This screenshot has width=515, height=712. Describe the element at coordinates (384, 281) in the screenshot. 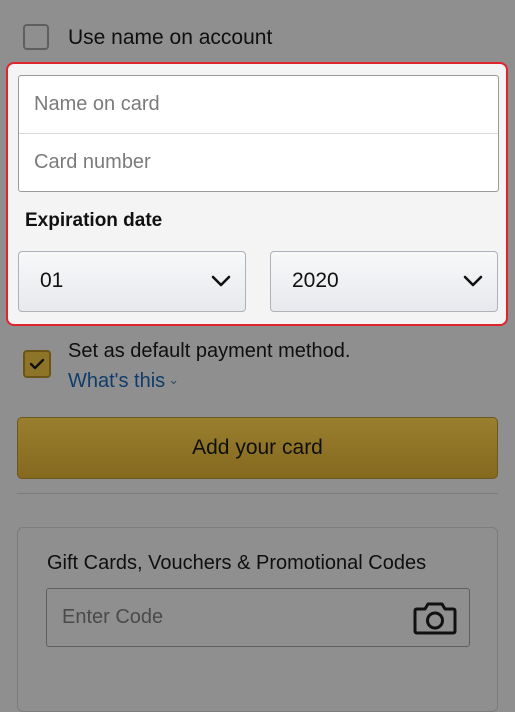

I see `expiration-year-select: 2020` at that location.